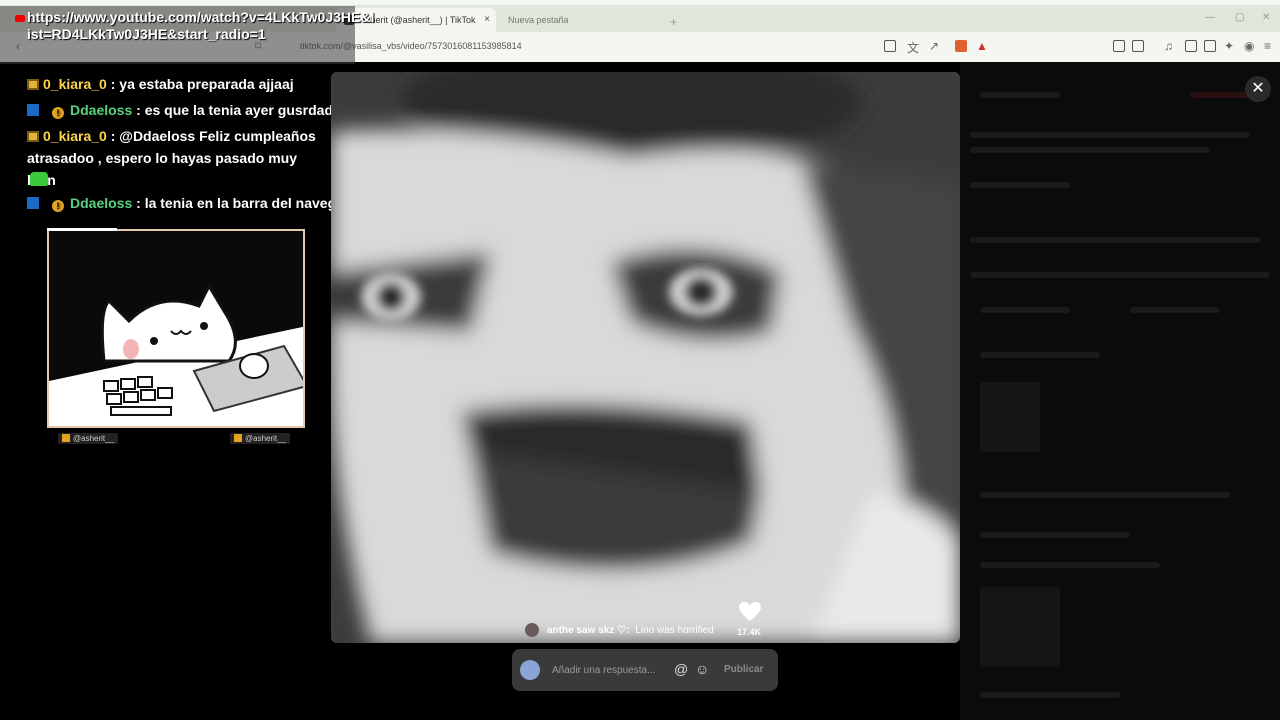 The width and height of the screenshot is (1280, 720). What do you see at coordinates (238, 438) in the screenshot?
I see `twitter-icon` at bounding box center [238, 438].